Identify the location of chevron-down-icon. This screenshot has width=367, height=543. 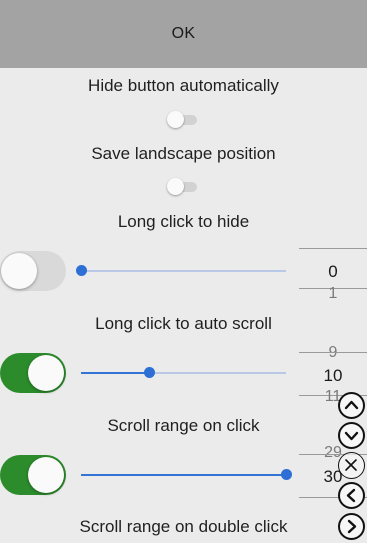
(351, 436).